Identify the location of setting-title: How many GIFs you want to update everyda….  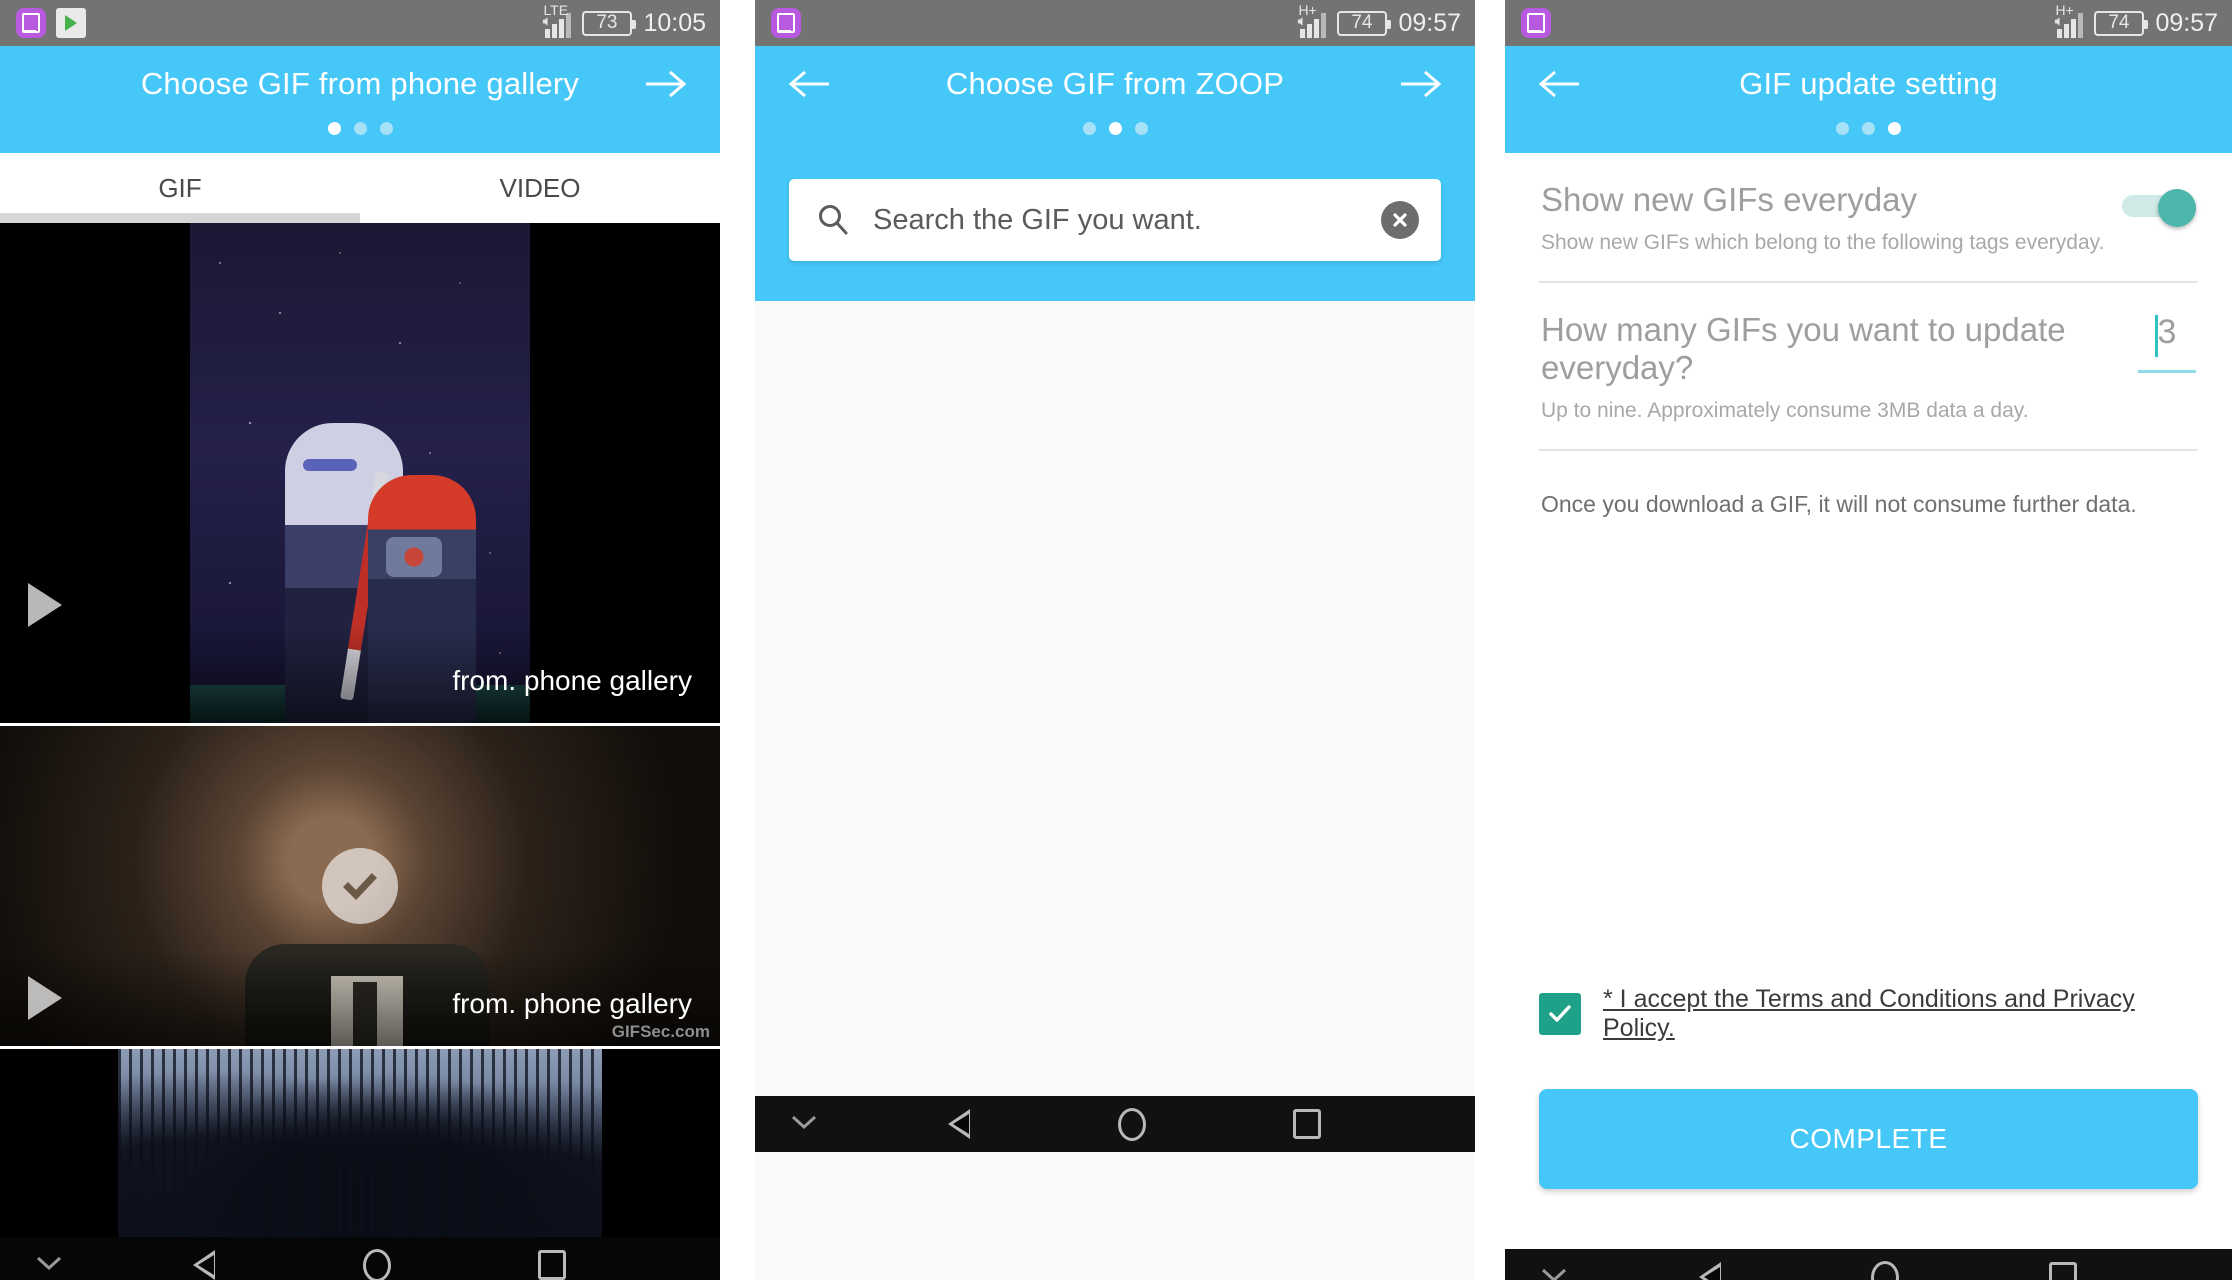
(1803, 348).